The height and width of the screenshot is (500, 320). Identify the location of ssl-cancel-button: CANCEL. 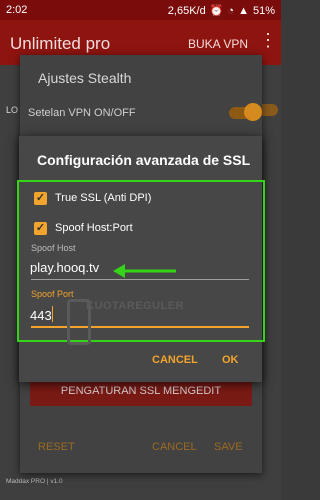
(175, 360).